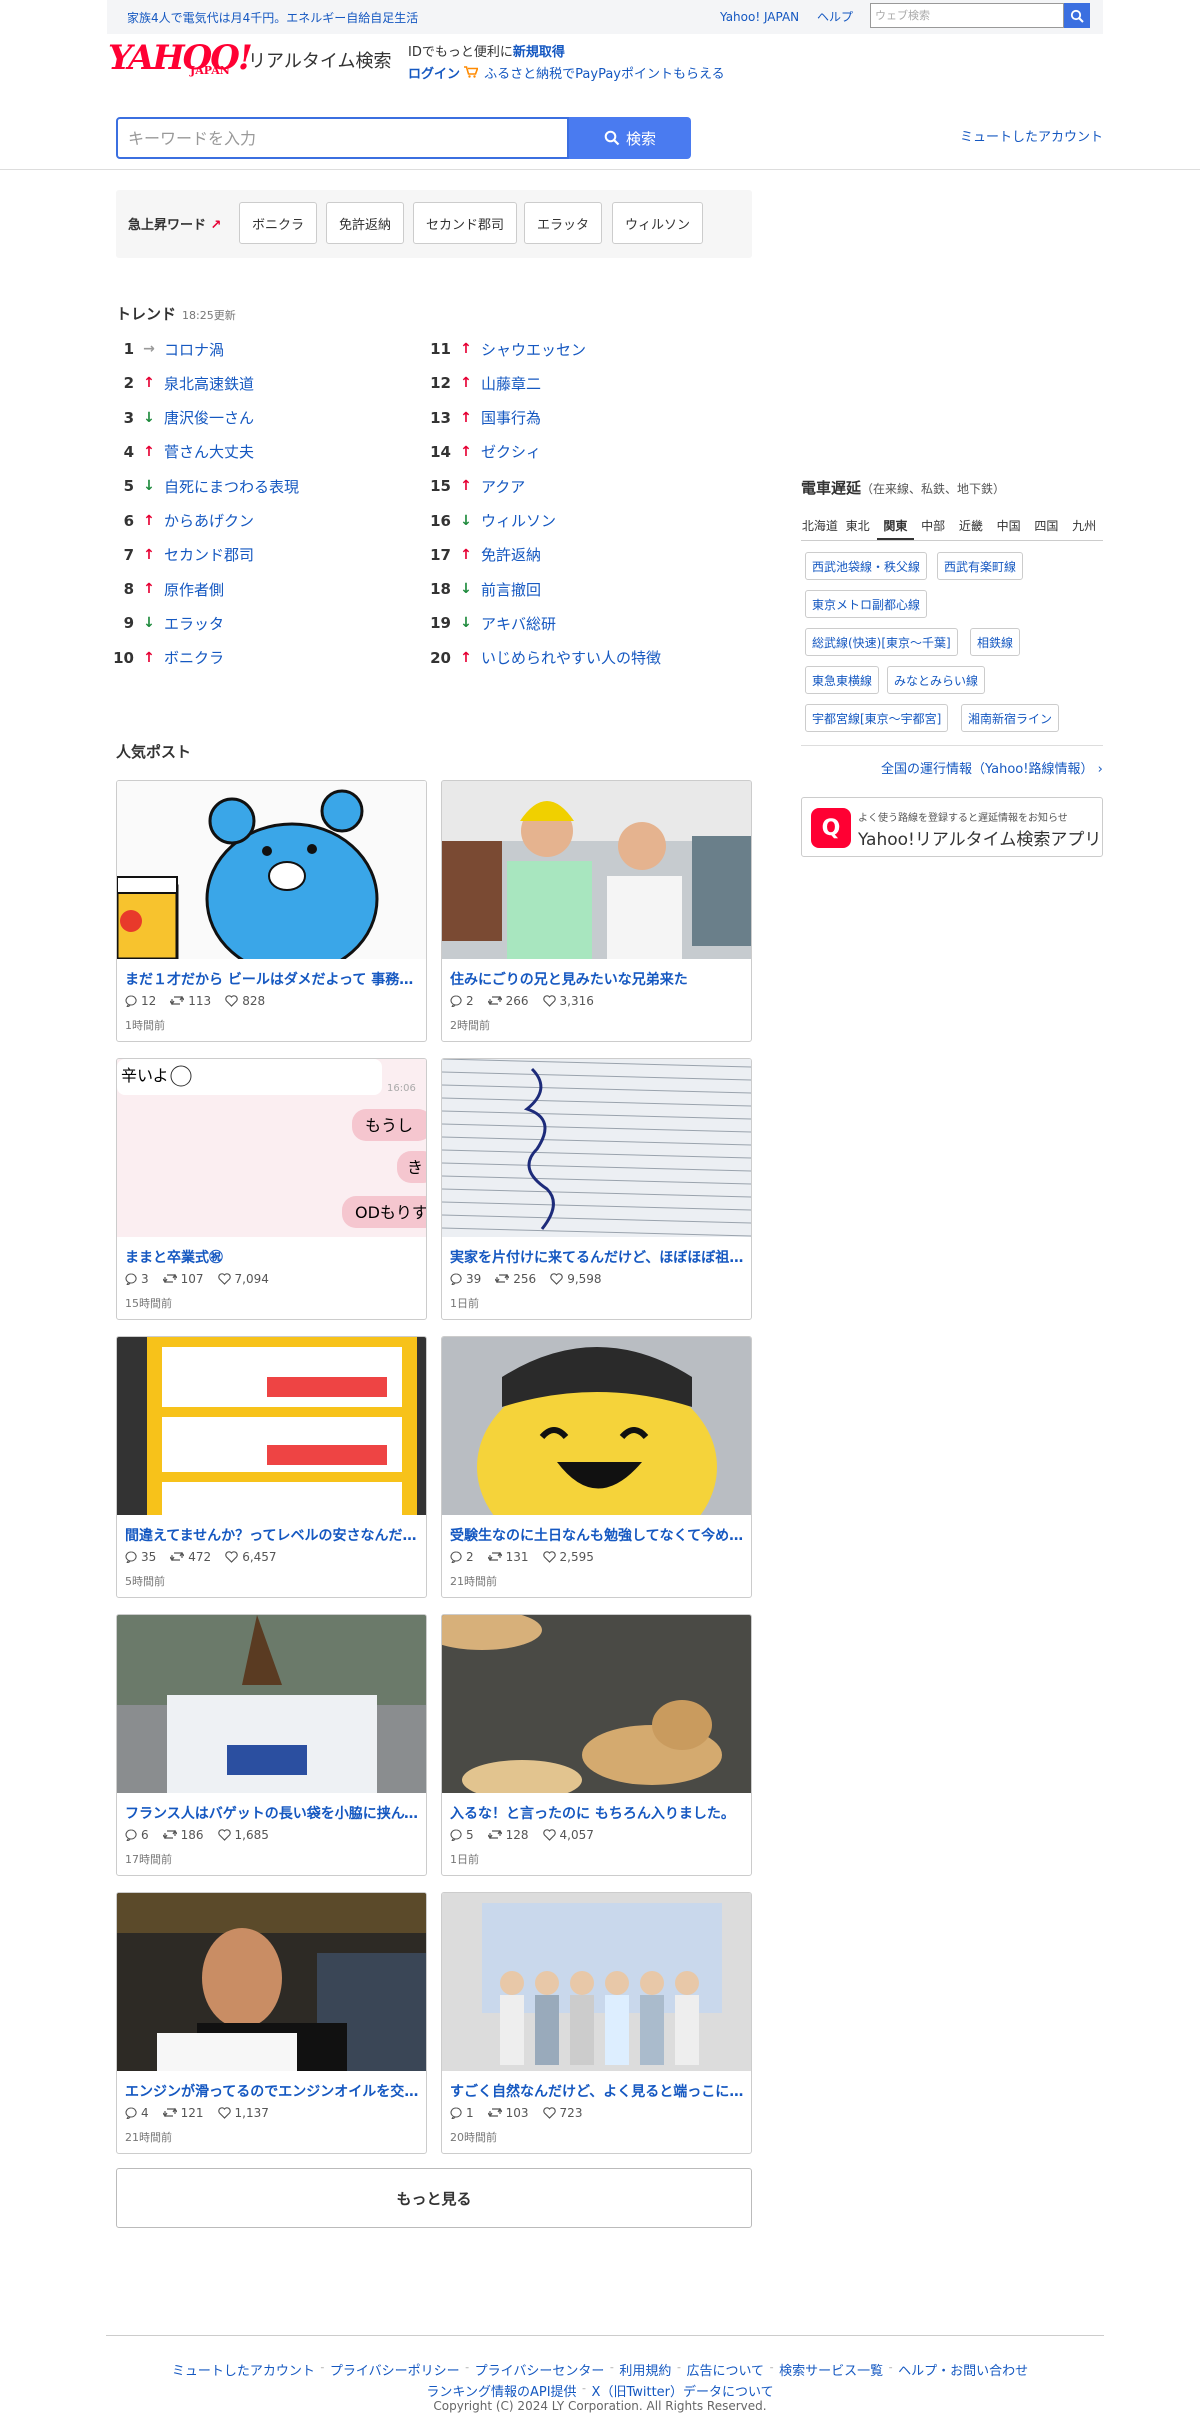 This screenshot has width=1200, height=2428. Describe the element at coordinates (342, 138) in the screenshot. I see `keyword-search-input` at that location.